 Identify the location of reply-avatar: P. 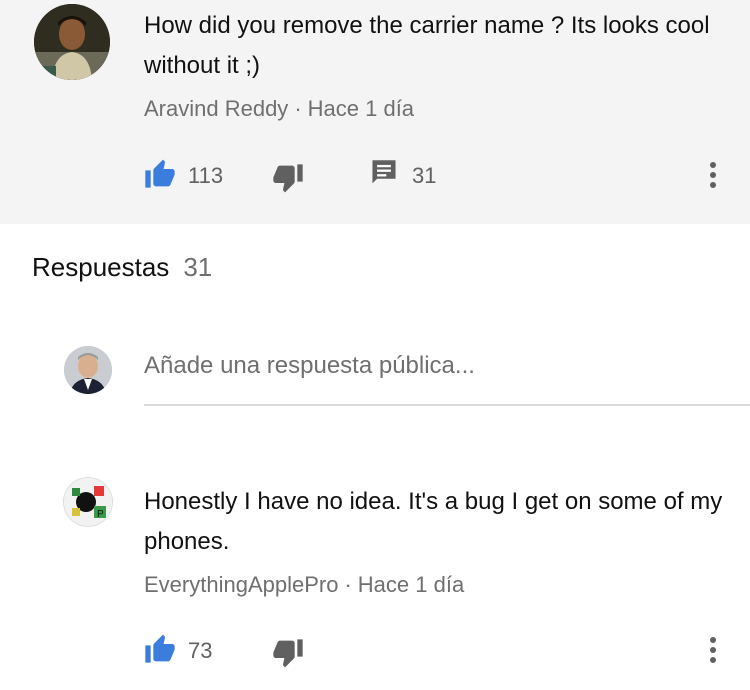
(88, 502).